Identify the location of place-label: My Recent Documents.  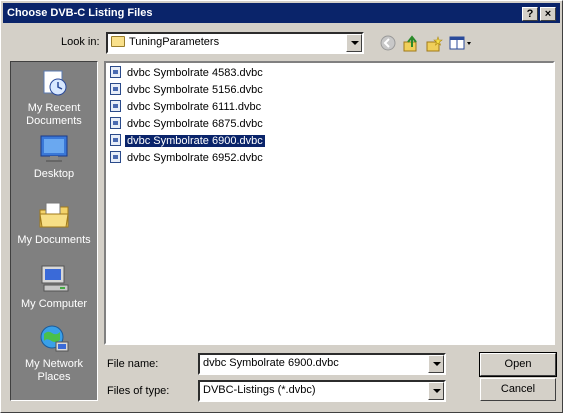
(54, 114).